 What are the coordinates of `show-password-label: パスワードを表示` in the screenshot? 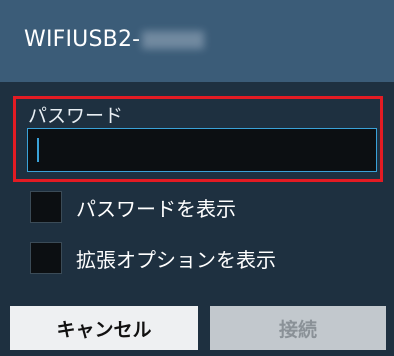 It's located at (156, 208).